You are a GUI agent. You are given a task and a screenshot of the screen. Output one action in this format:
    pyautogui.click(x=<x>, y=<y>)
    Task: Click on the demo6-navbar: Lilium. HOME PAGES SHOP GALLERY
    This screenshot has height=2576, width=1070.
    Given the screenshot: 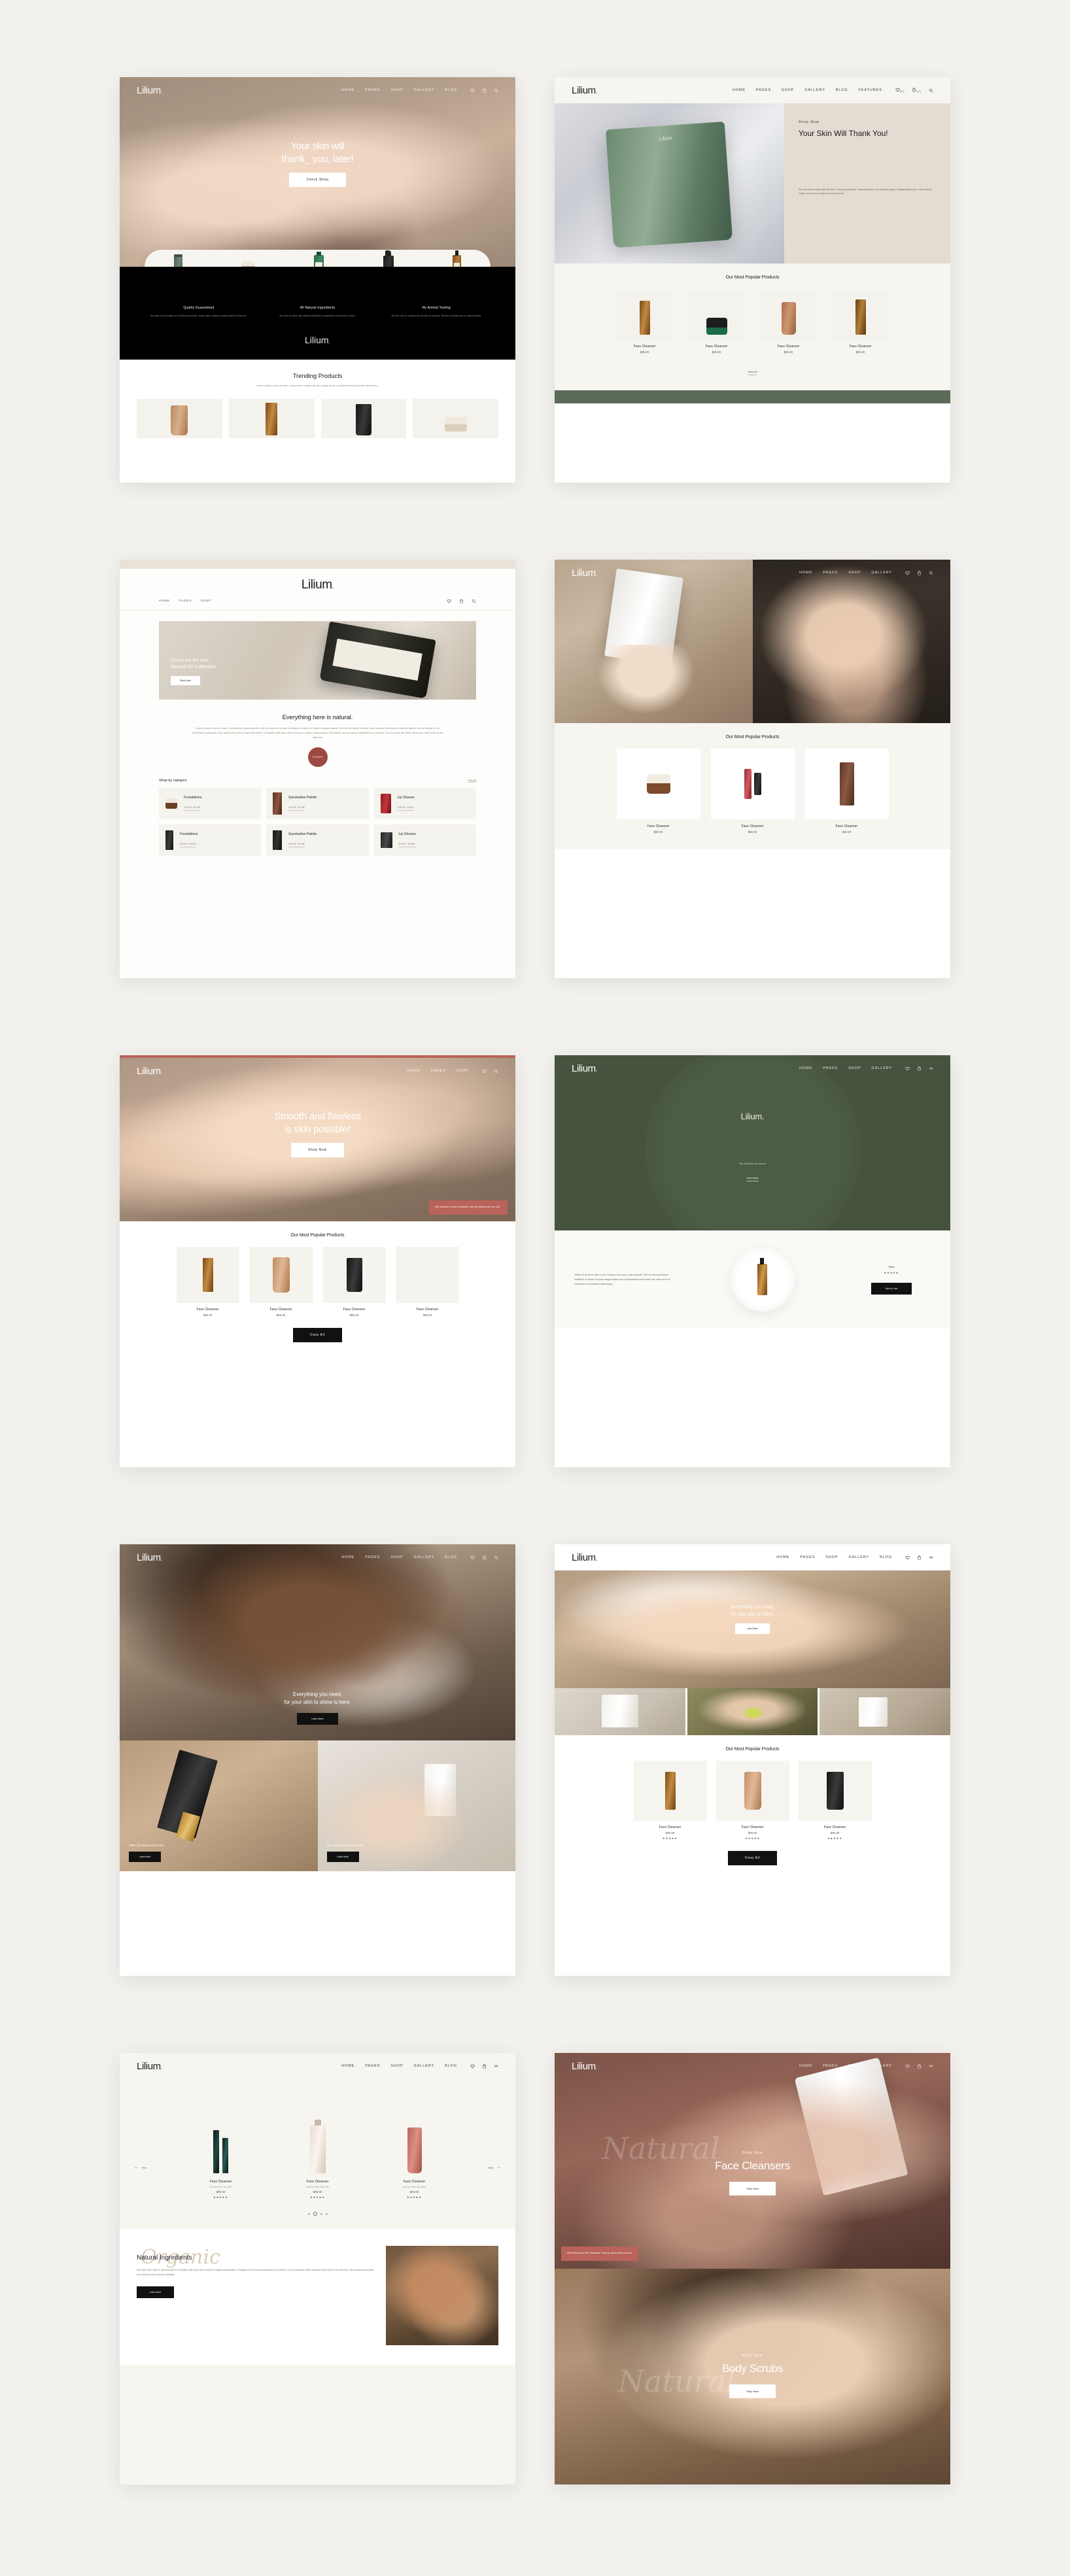 What is the action you would take?
    pyautogui.click(x=752, y=1068)
    